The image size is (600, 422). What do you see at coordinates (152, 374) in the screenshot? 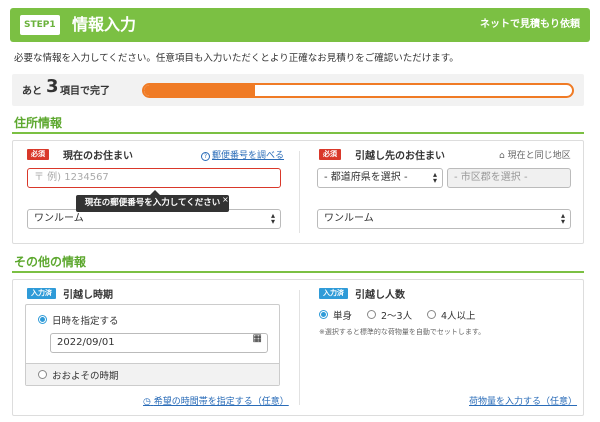
I see `rough-timing-row: おおよその時期` at bounding box center [152, 374].